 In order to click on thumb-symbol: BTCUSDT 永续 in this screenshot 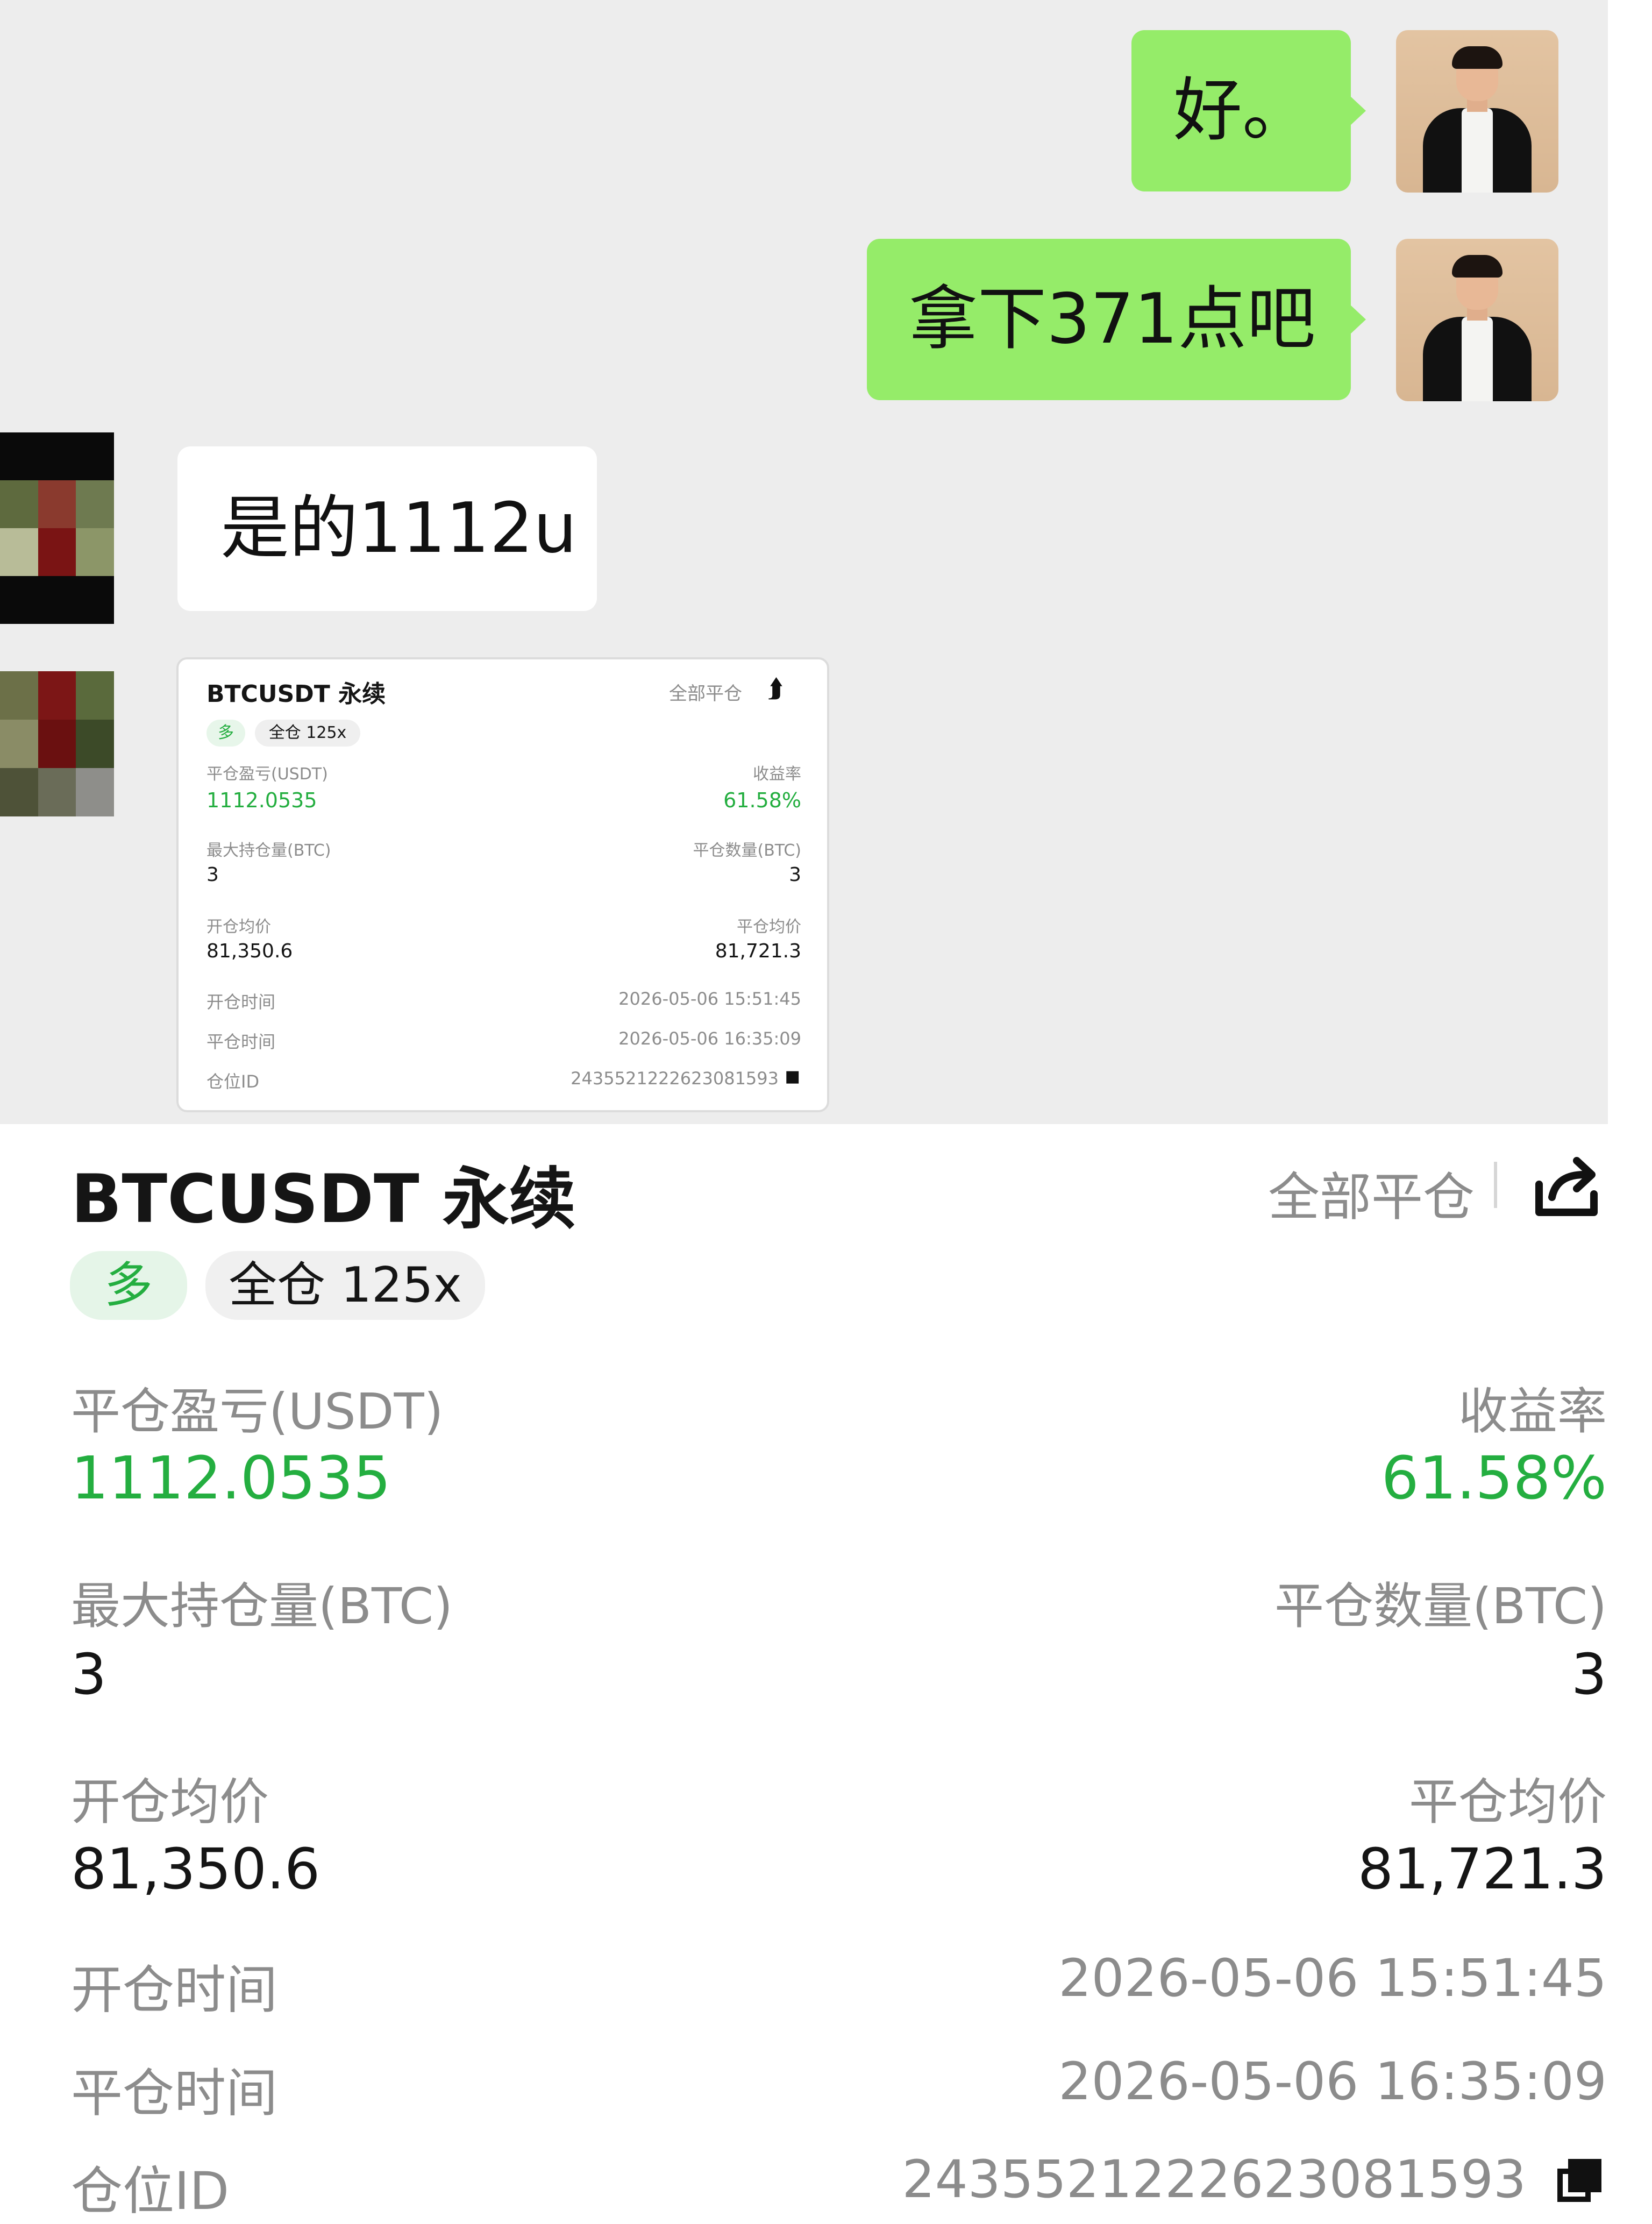, I will do `click(296, 694)`.